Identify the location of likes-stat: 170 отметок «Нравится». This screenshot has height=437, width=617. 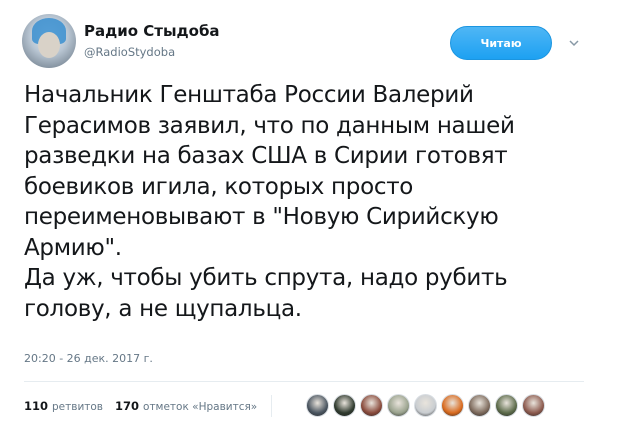
(186, 406).